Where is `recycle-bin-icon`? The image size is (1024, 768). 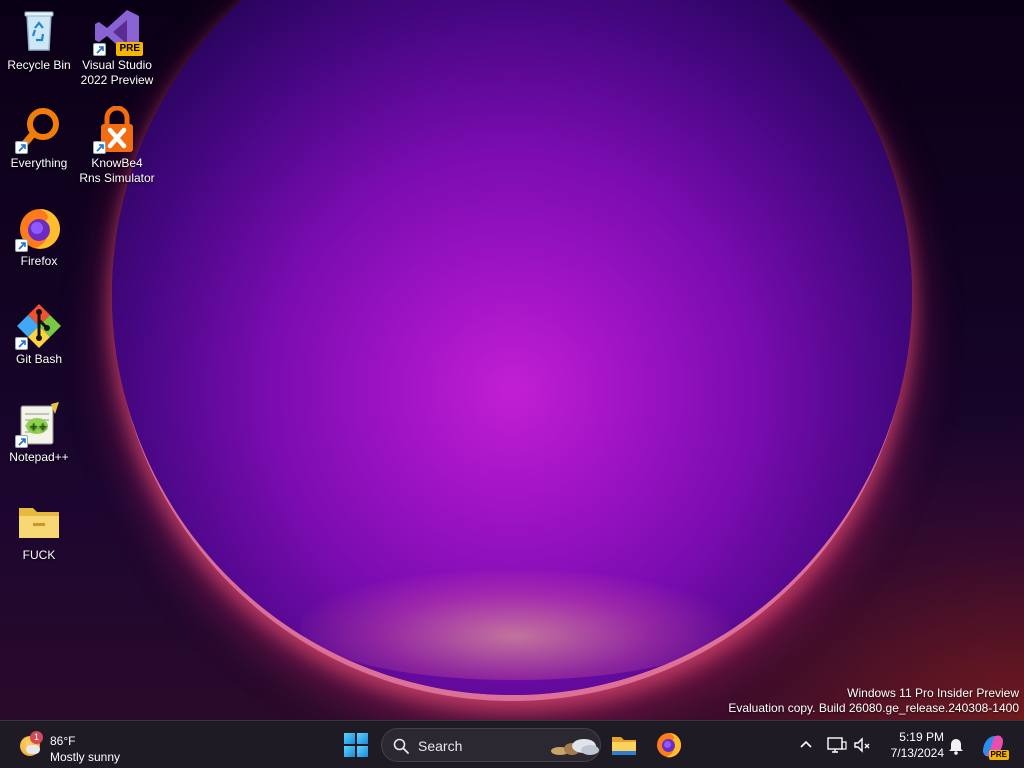 recycle-bin-icon is located at coordinates (39, 32).